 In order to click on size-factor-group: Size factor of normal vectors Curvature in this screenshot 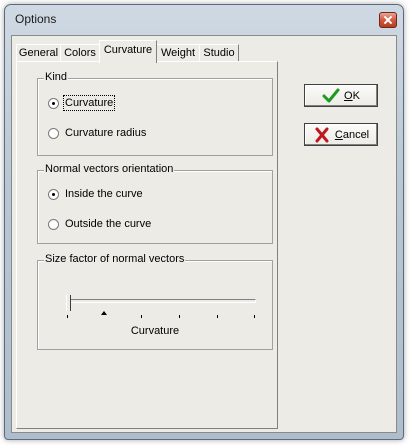, I will do `click(155, 301)`.